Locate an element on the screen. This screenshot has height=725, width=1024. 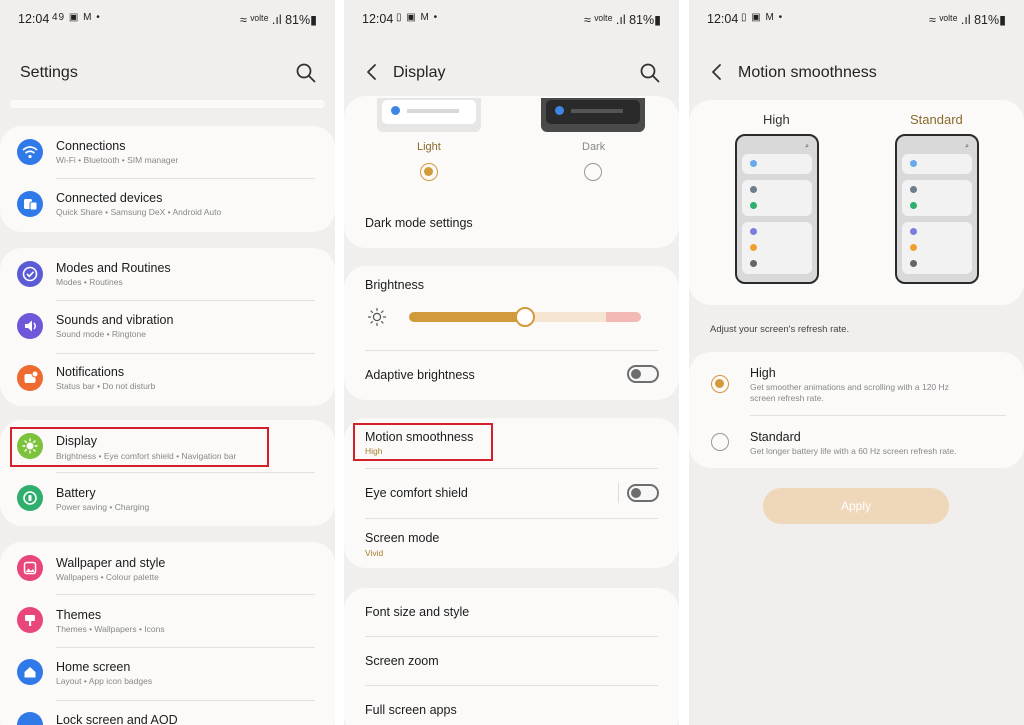
devices-icon is located at coordinates (30, 204).